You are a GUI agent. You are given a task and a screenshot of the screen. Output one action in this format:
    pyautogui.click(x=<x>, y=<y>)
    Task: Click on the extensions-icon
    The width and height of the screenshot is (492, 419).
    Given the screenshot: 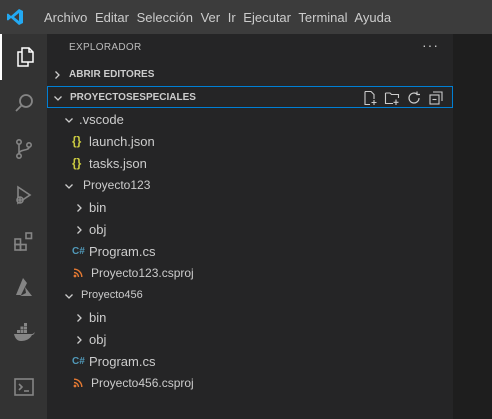 What is the action you would take?
    pyautogui.click(x=22, y=241)
    